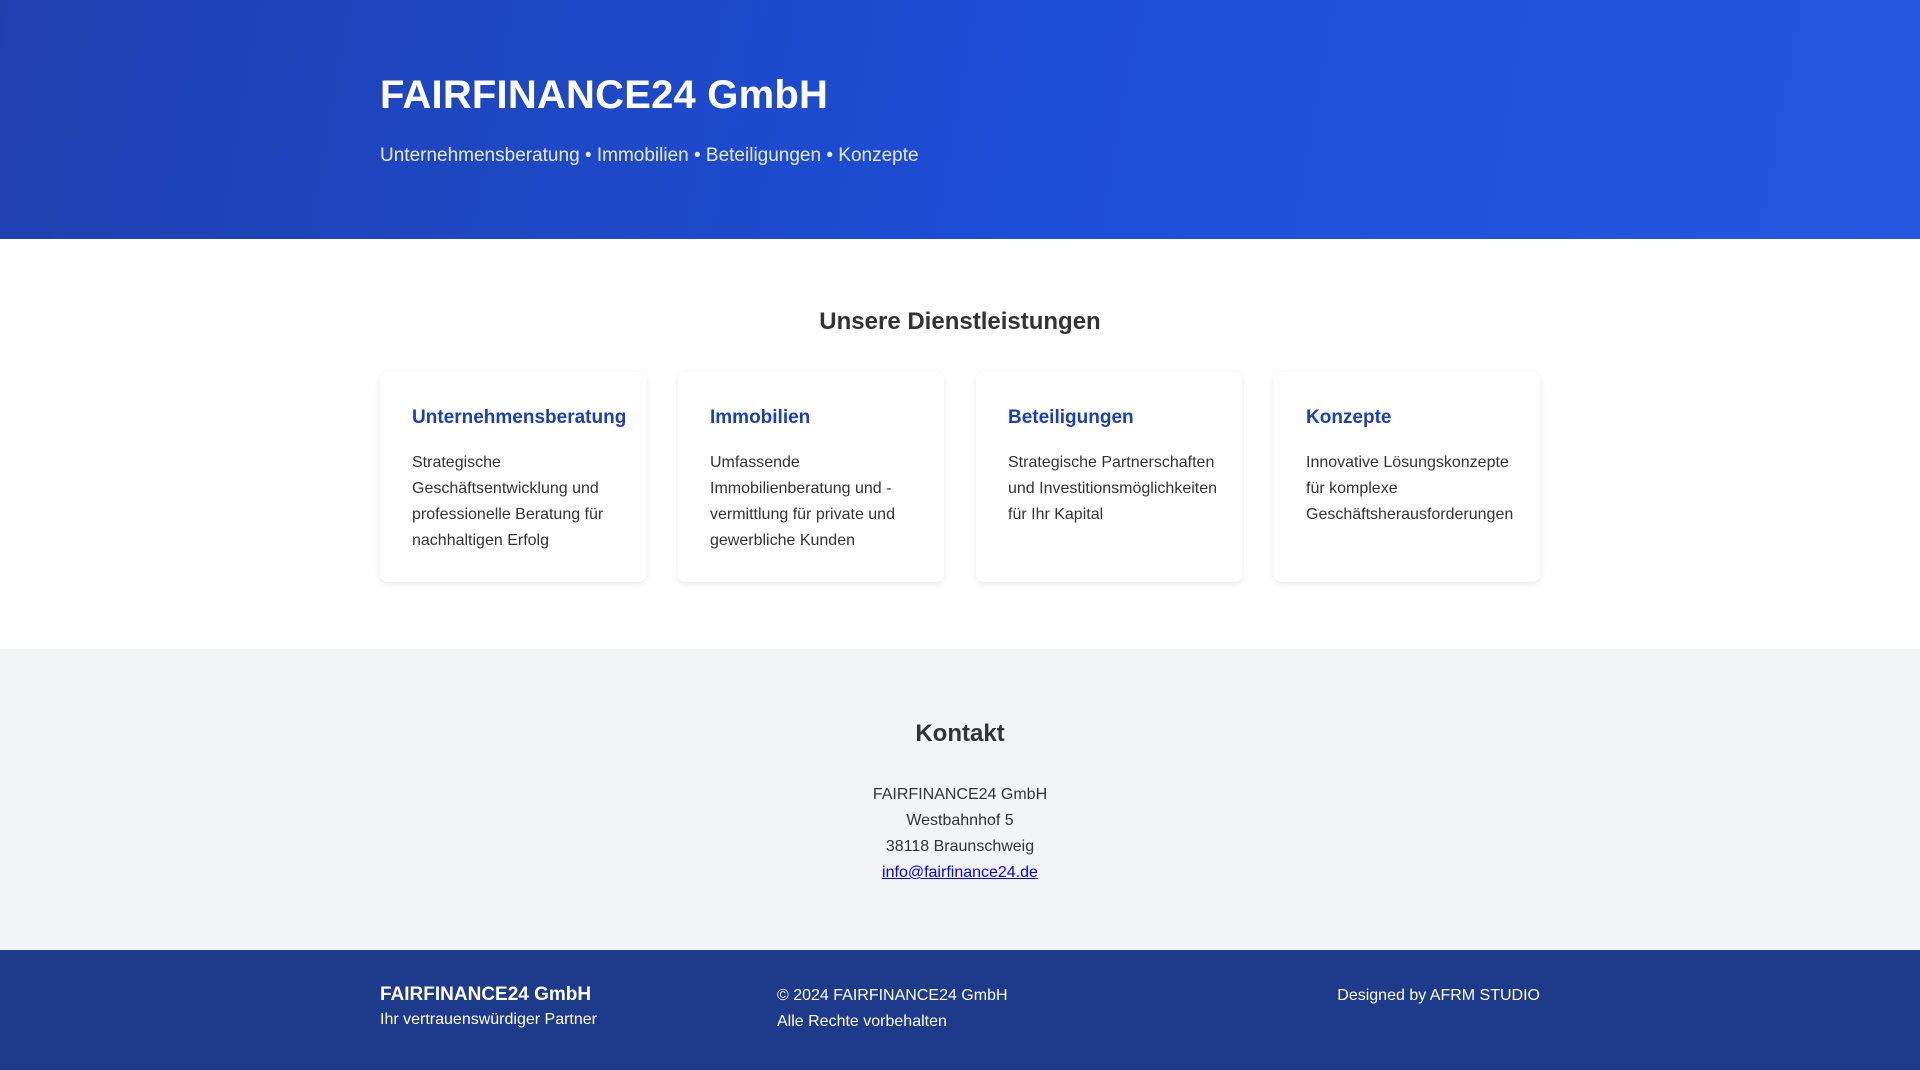 The image size is (1920, 1070). What do you see at coordinates (519, 417) in the screenshot?
I see `service-card-title: Unternehmensberatung` at bounding box center [519, 417].